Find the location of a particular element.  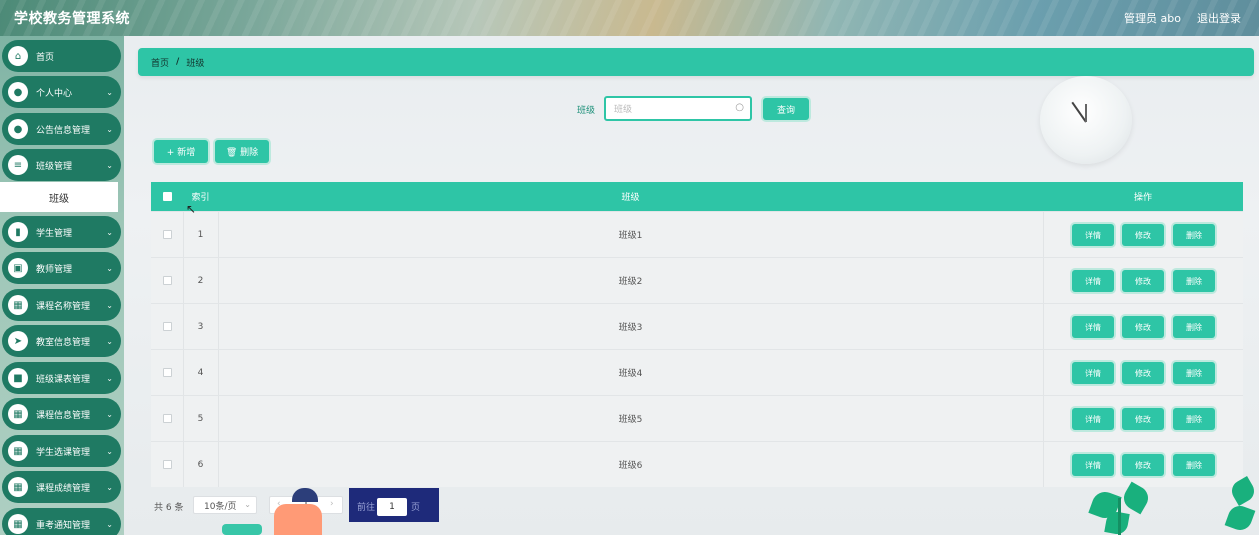

search-label: 班级 is located at coordinates (586, 111).